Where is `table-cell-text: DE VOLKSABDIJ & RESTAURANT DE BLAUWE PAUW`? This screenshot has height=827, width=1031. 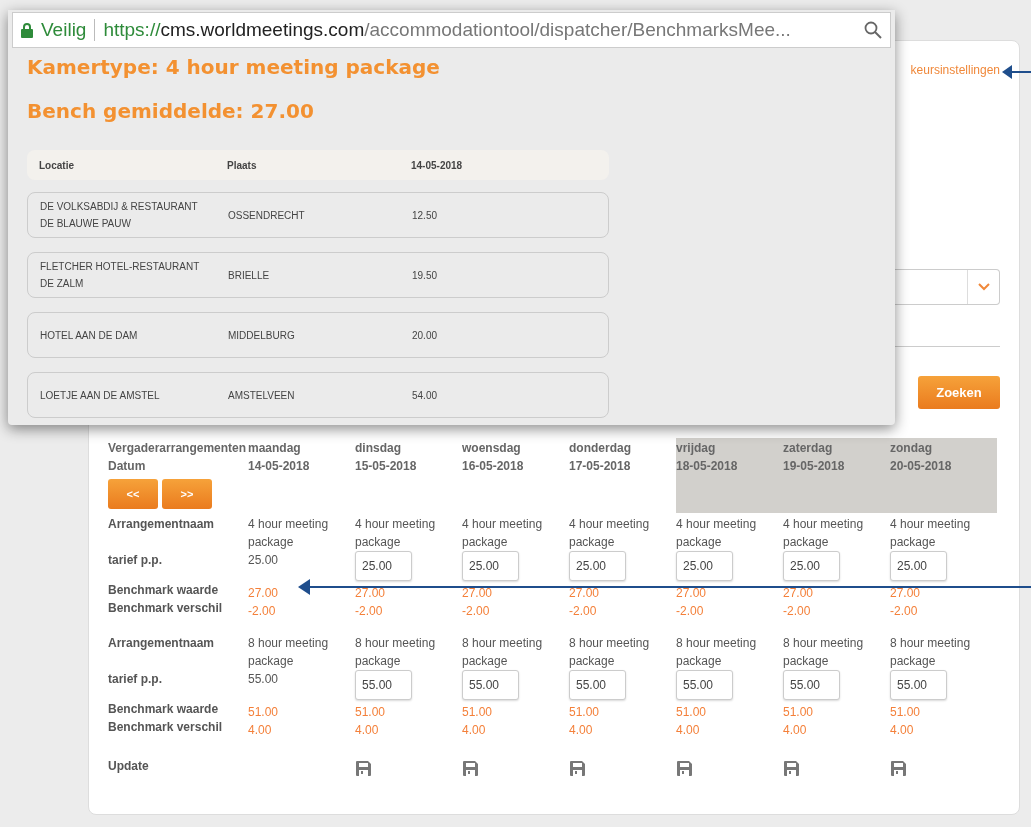
table-cell-text: DE VOLKSABDIJ & RESTAURANT DE BLAUWE PAUW is located at coordinates (119, 215).